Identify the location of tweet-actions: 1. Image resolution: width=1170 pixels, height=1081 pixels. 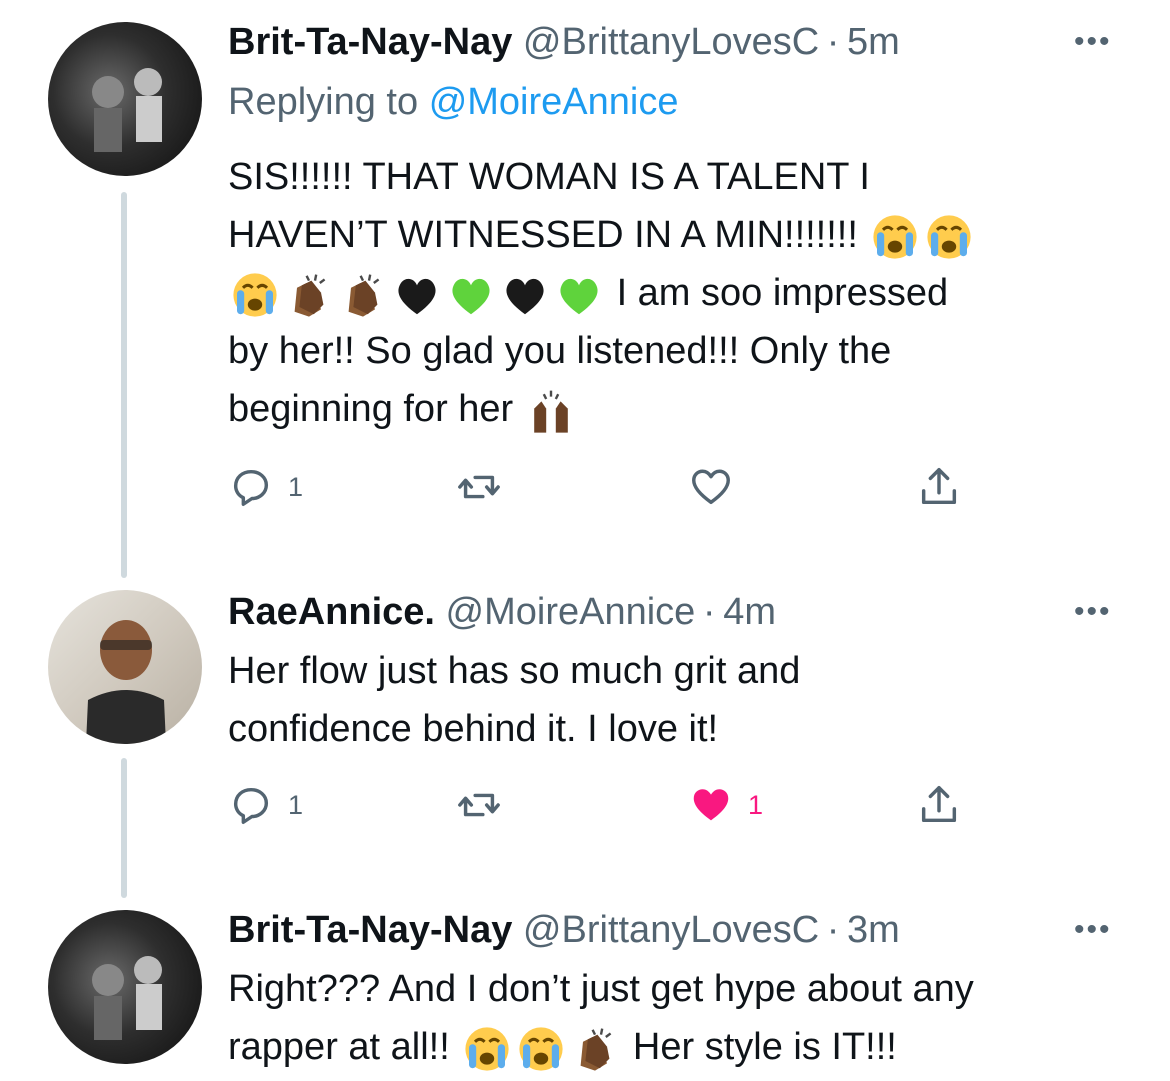
(608, 487).